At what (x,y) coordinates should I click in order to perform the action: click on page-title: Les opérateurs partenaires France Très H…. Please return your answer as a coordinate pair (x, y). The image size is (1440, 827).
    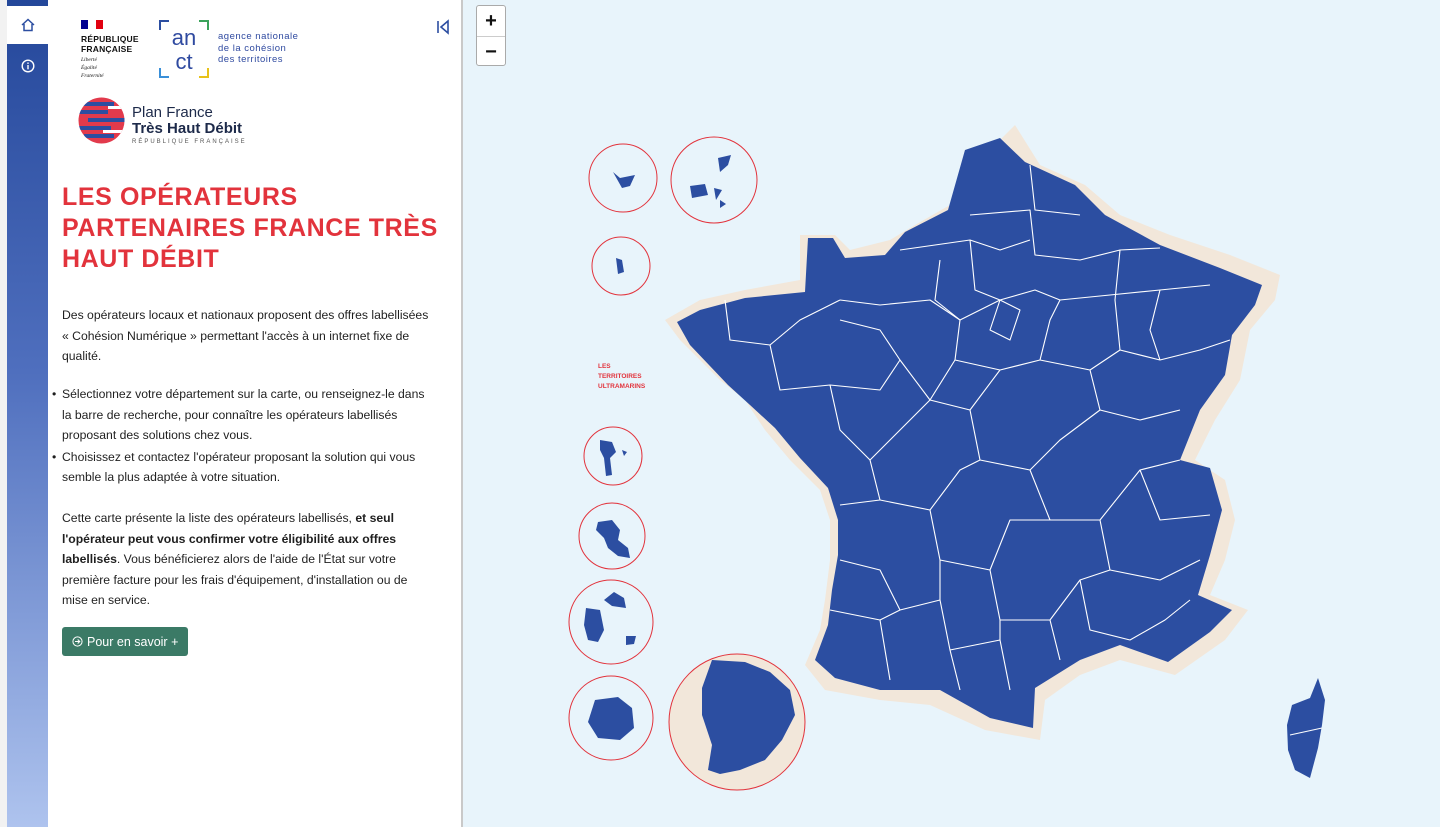
    Looking at the image, I should click on (250, 228).